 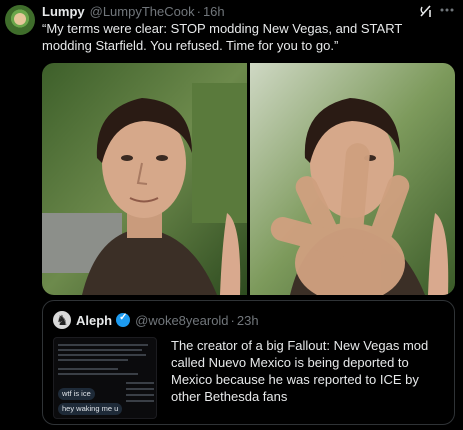 What do you see at coordinates (142, 11) in the screenshot?
I see `author-handle: @LumpyTheCook` at bounding box center [142, 11].